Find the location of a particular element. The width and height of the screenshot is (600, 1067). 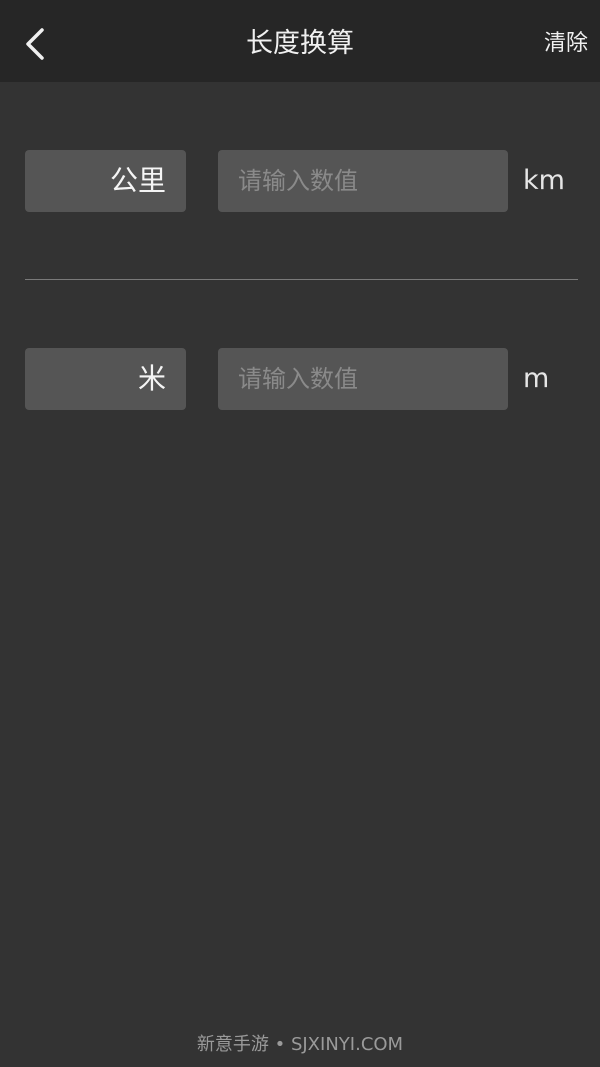

top-bar: 长度换算 清除 is located at coordinates (300, 41).